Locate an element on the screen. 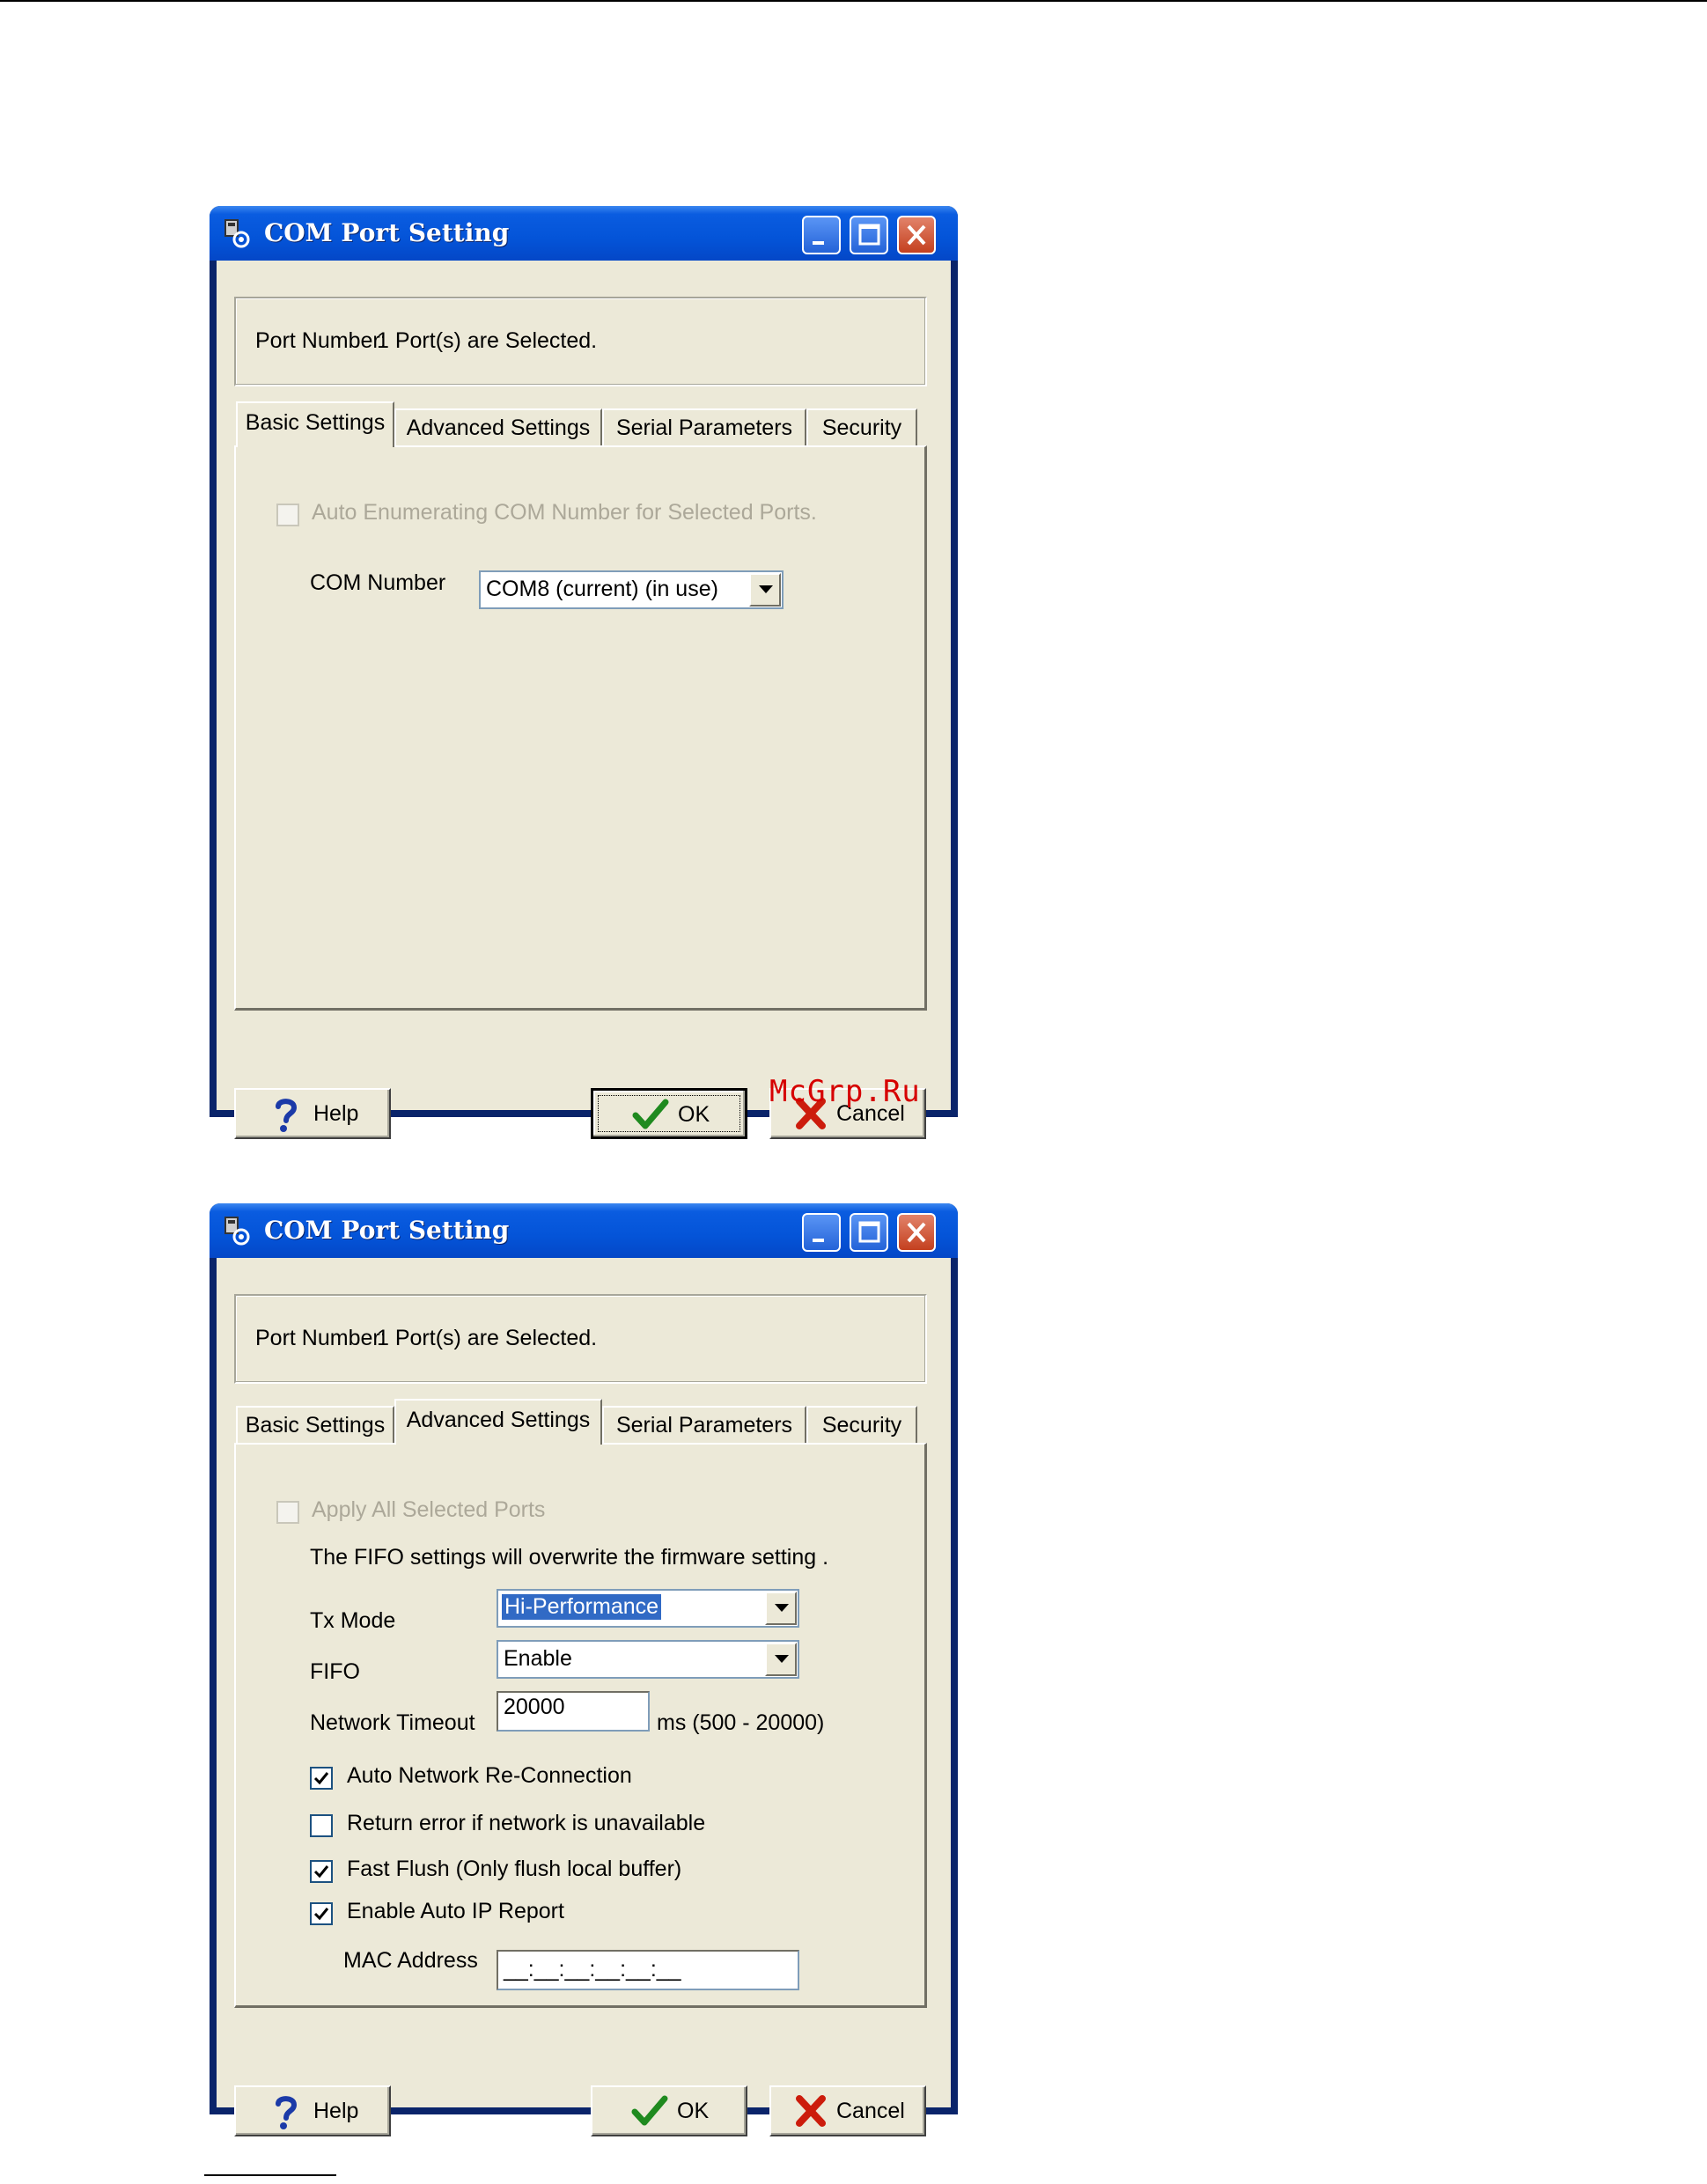  network-timeout-input: 20000 is located at coordinates (573, 1711).